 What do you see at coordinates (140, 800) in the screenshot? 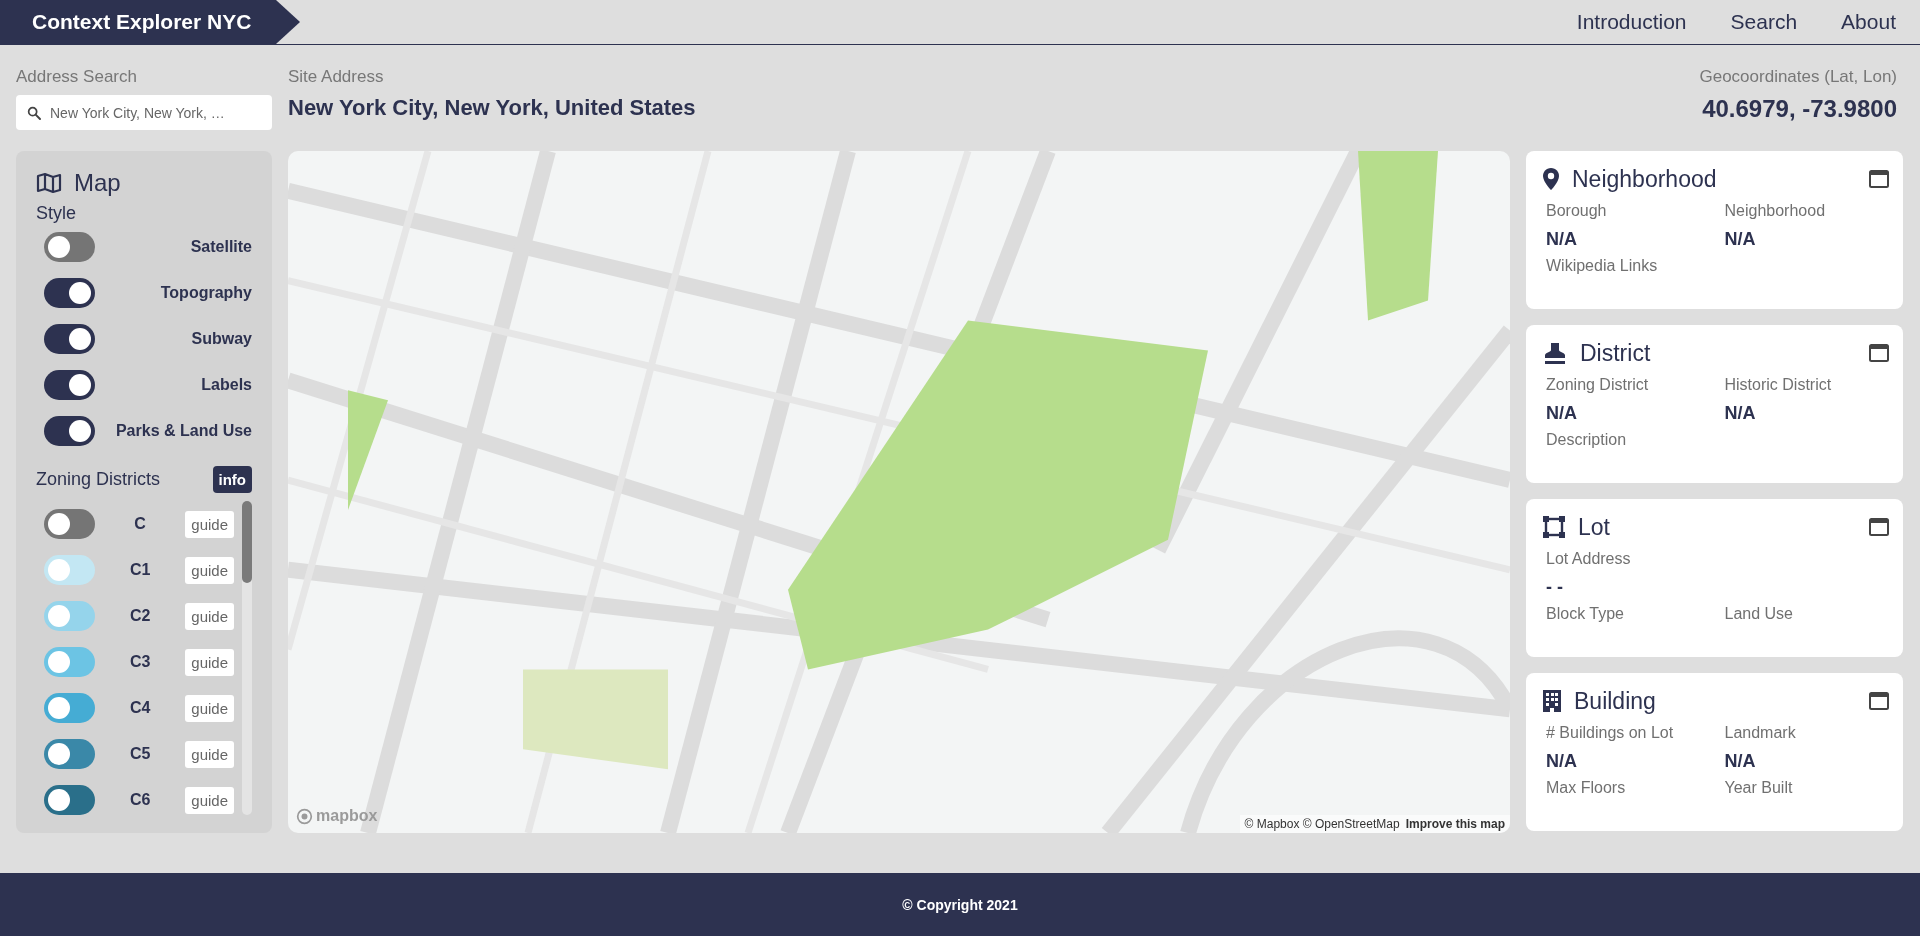
I see `zoning-code: C6` at bounding box center [140, 800].